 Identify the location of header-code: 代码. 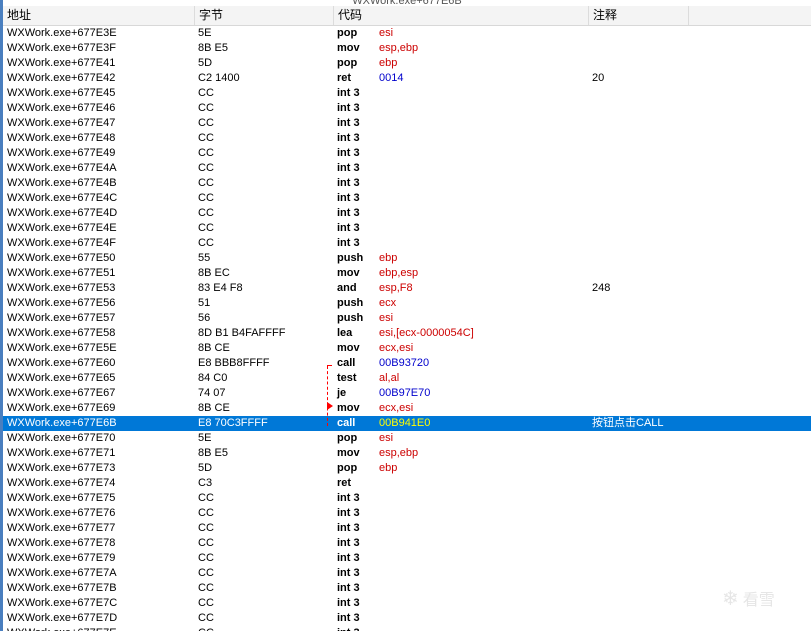
(461, 15).